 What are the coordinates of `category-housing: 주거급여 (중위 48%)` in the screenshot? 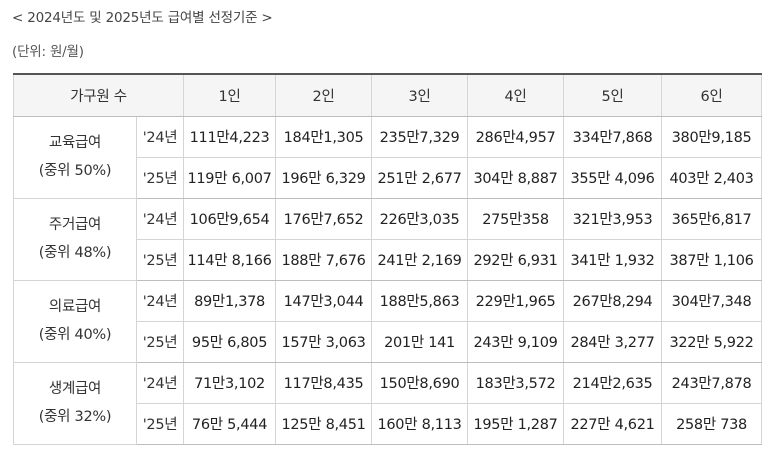 It's located at (75, 239).